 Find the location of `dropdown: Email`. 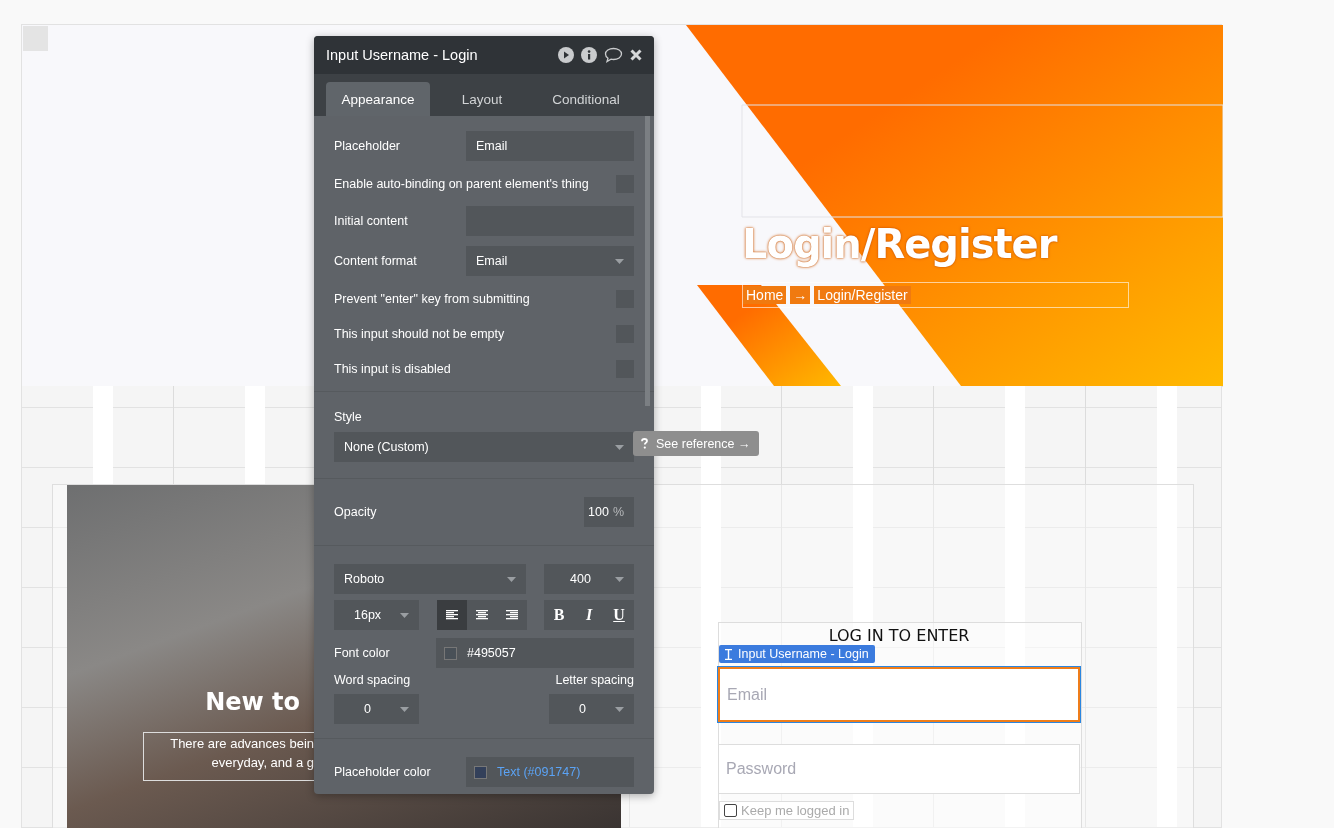

dropdown: Email is located at coordinates (550, 261).